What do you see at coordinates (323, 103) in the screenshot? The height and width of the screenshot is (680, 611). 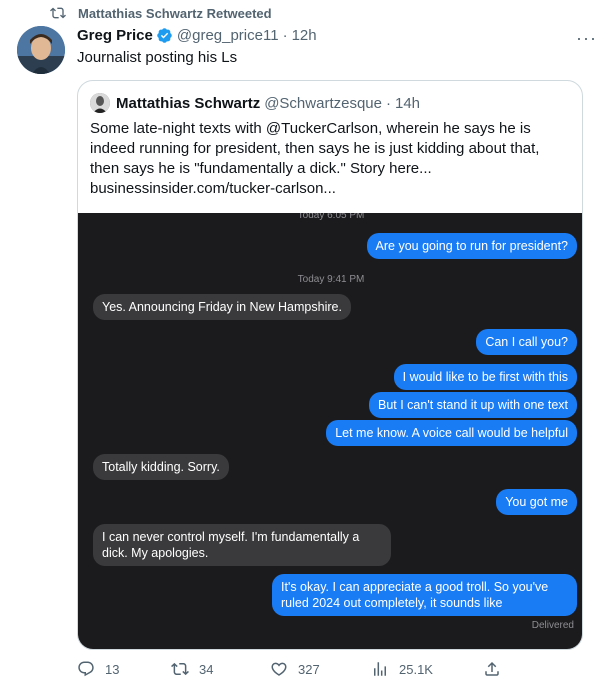 I see `quote-author-handle: @Schwartzesque` at bounding box center [323, 103].